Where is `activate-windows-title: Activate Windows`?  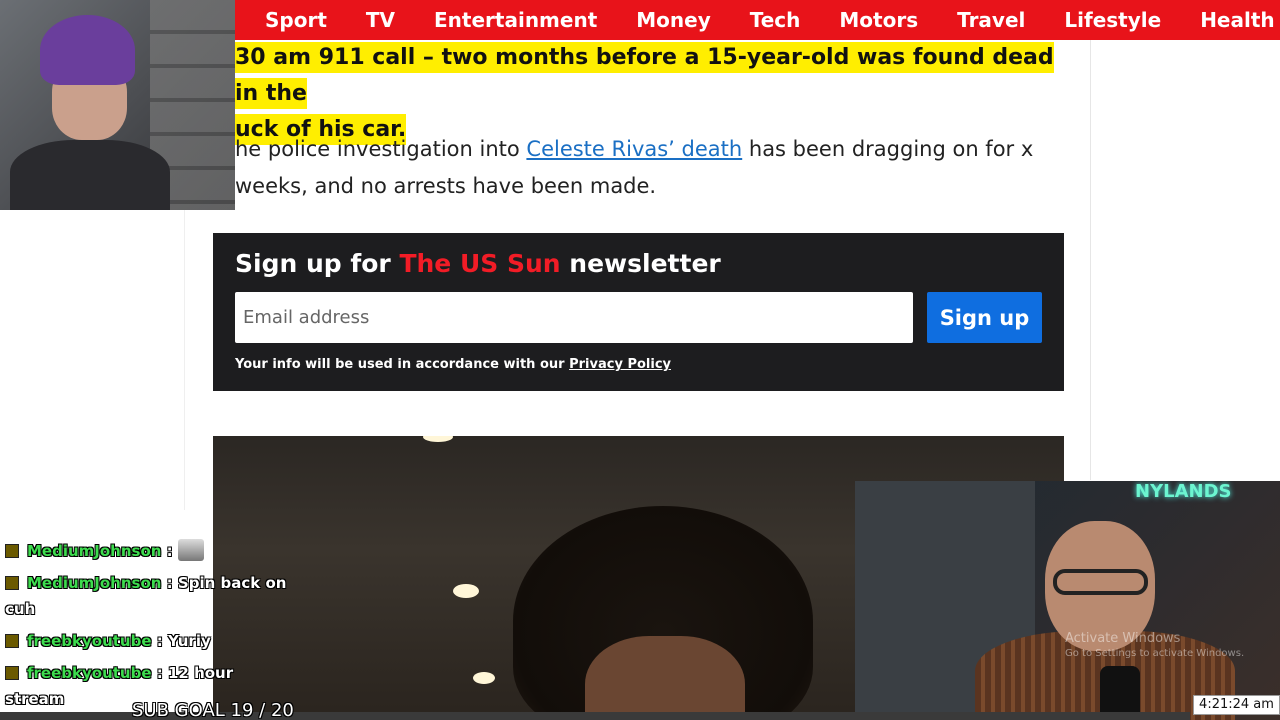 activate-windows-title: Activate Windows is located at coordinates (1123, 638).